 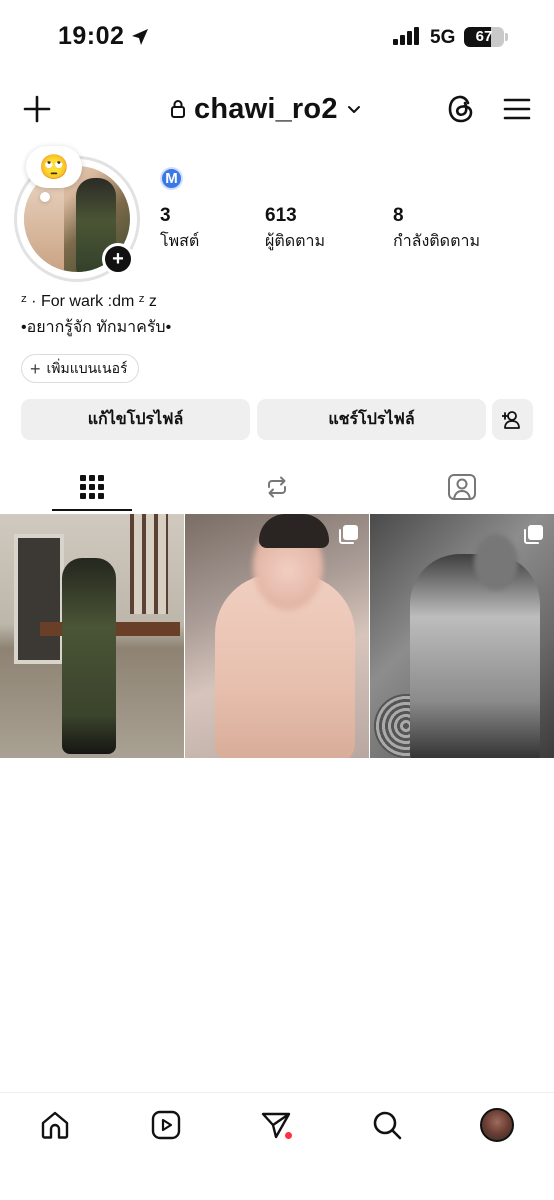 I want to click on edit-profile-label: แก้ไขโปรไฟล์, so click(x=135, y=419).